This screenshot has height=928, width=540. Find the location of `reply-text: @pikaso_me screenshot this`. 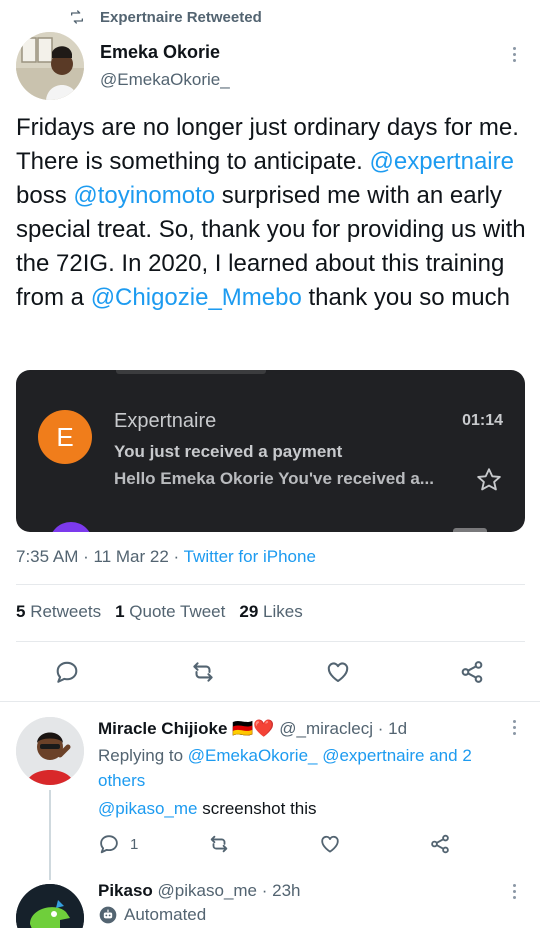

reply-text: @pikaso_me screenshot this is located at coordinates (207, 809).